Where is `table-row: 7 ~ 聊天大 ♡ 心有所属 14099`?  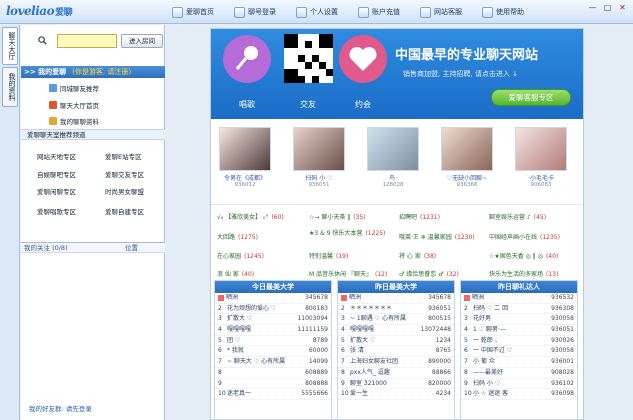 table-row: 7 ~ 聊天大 ♡ 心有所属 14099 is located at coordinates (273, 362).